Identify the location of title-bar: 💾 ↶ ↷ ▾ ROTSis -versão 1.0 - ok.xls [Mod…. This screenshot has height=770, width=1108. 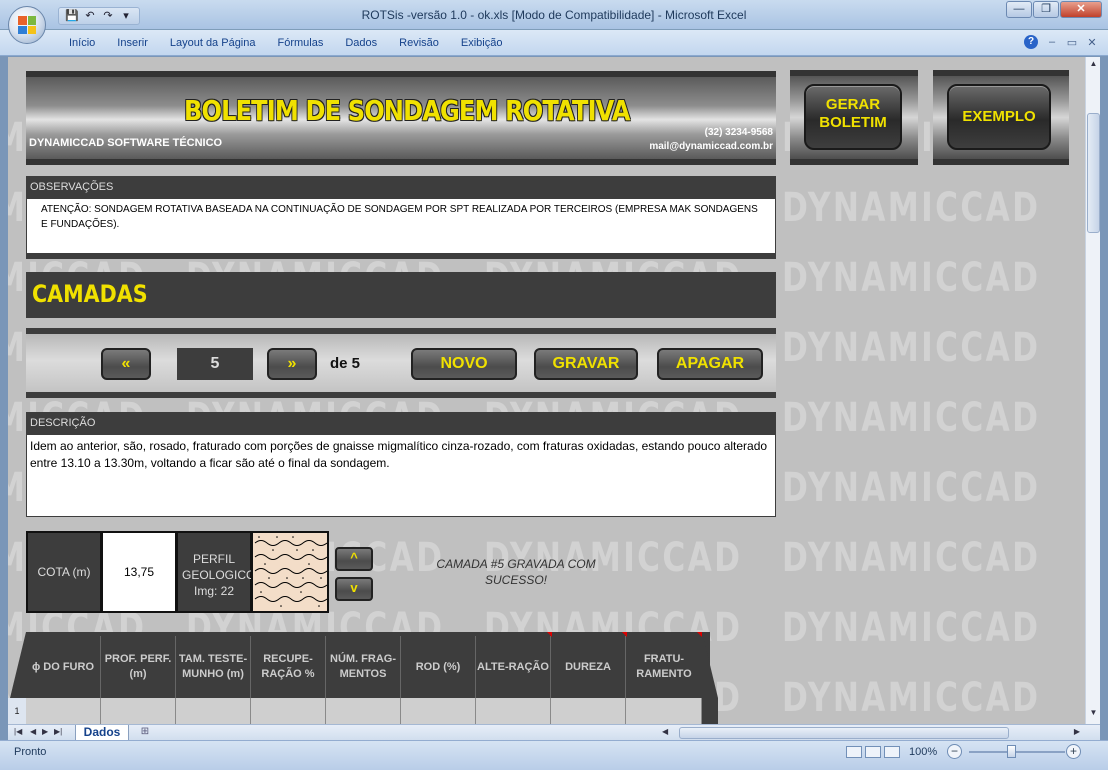
(554, 15).